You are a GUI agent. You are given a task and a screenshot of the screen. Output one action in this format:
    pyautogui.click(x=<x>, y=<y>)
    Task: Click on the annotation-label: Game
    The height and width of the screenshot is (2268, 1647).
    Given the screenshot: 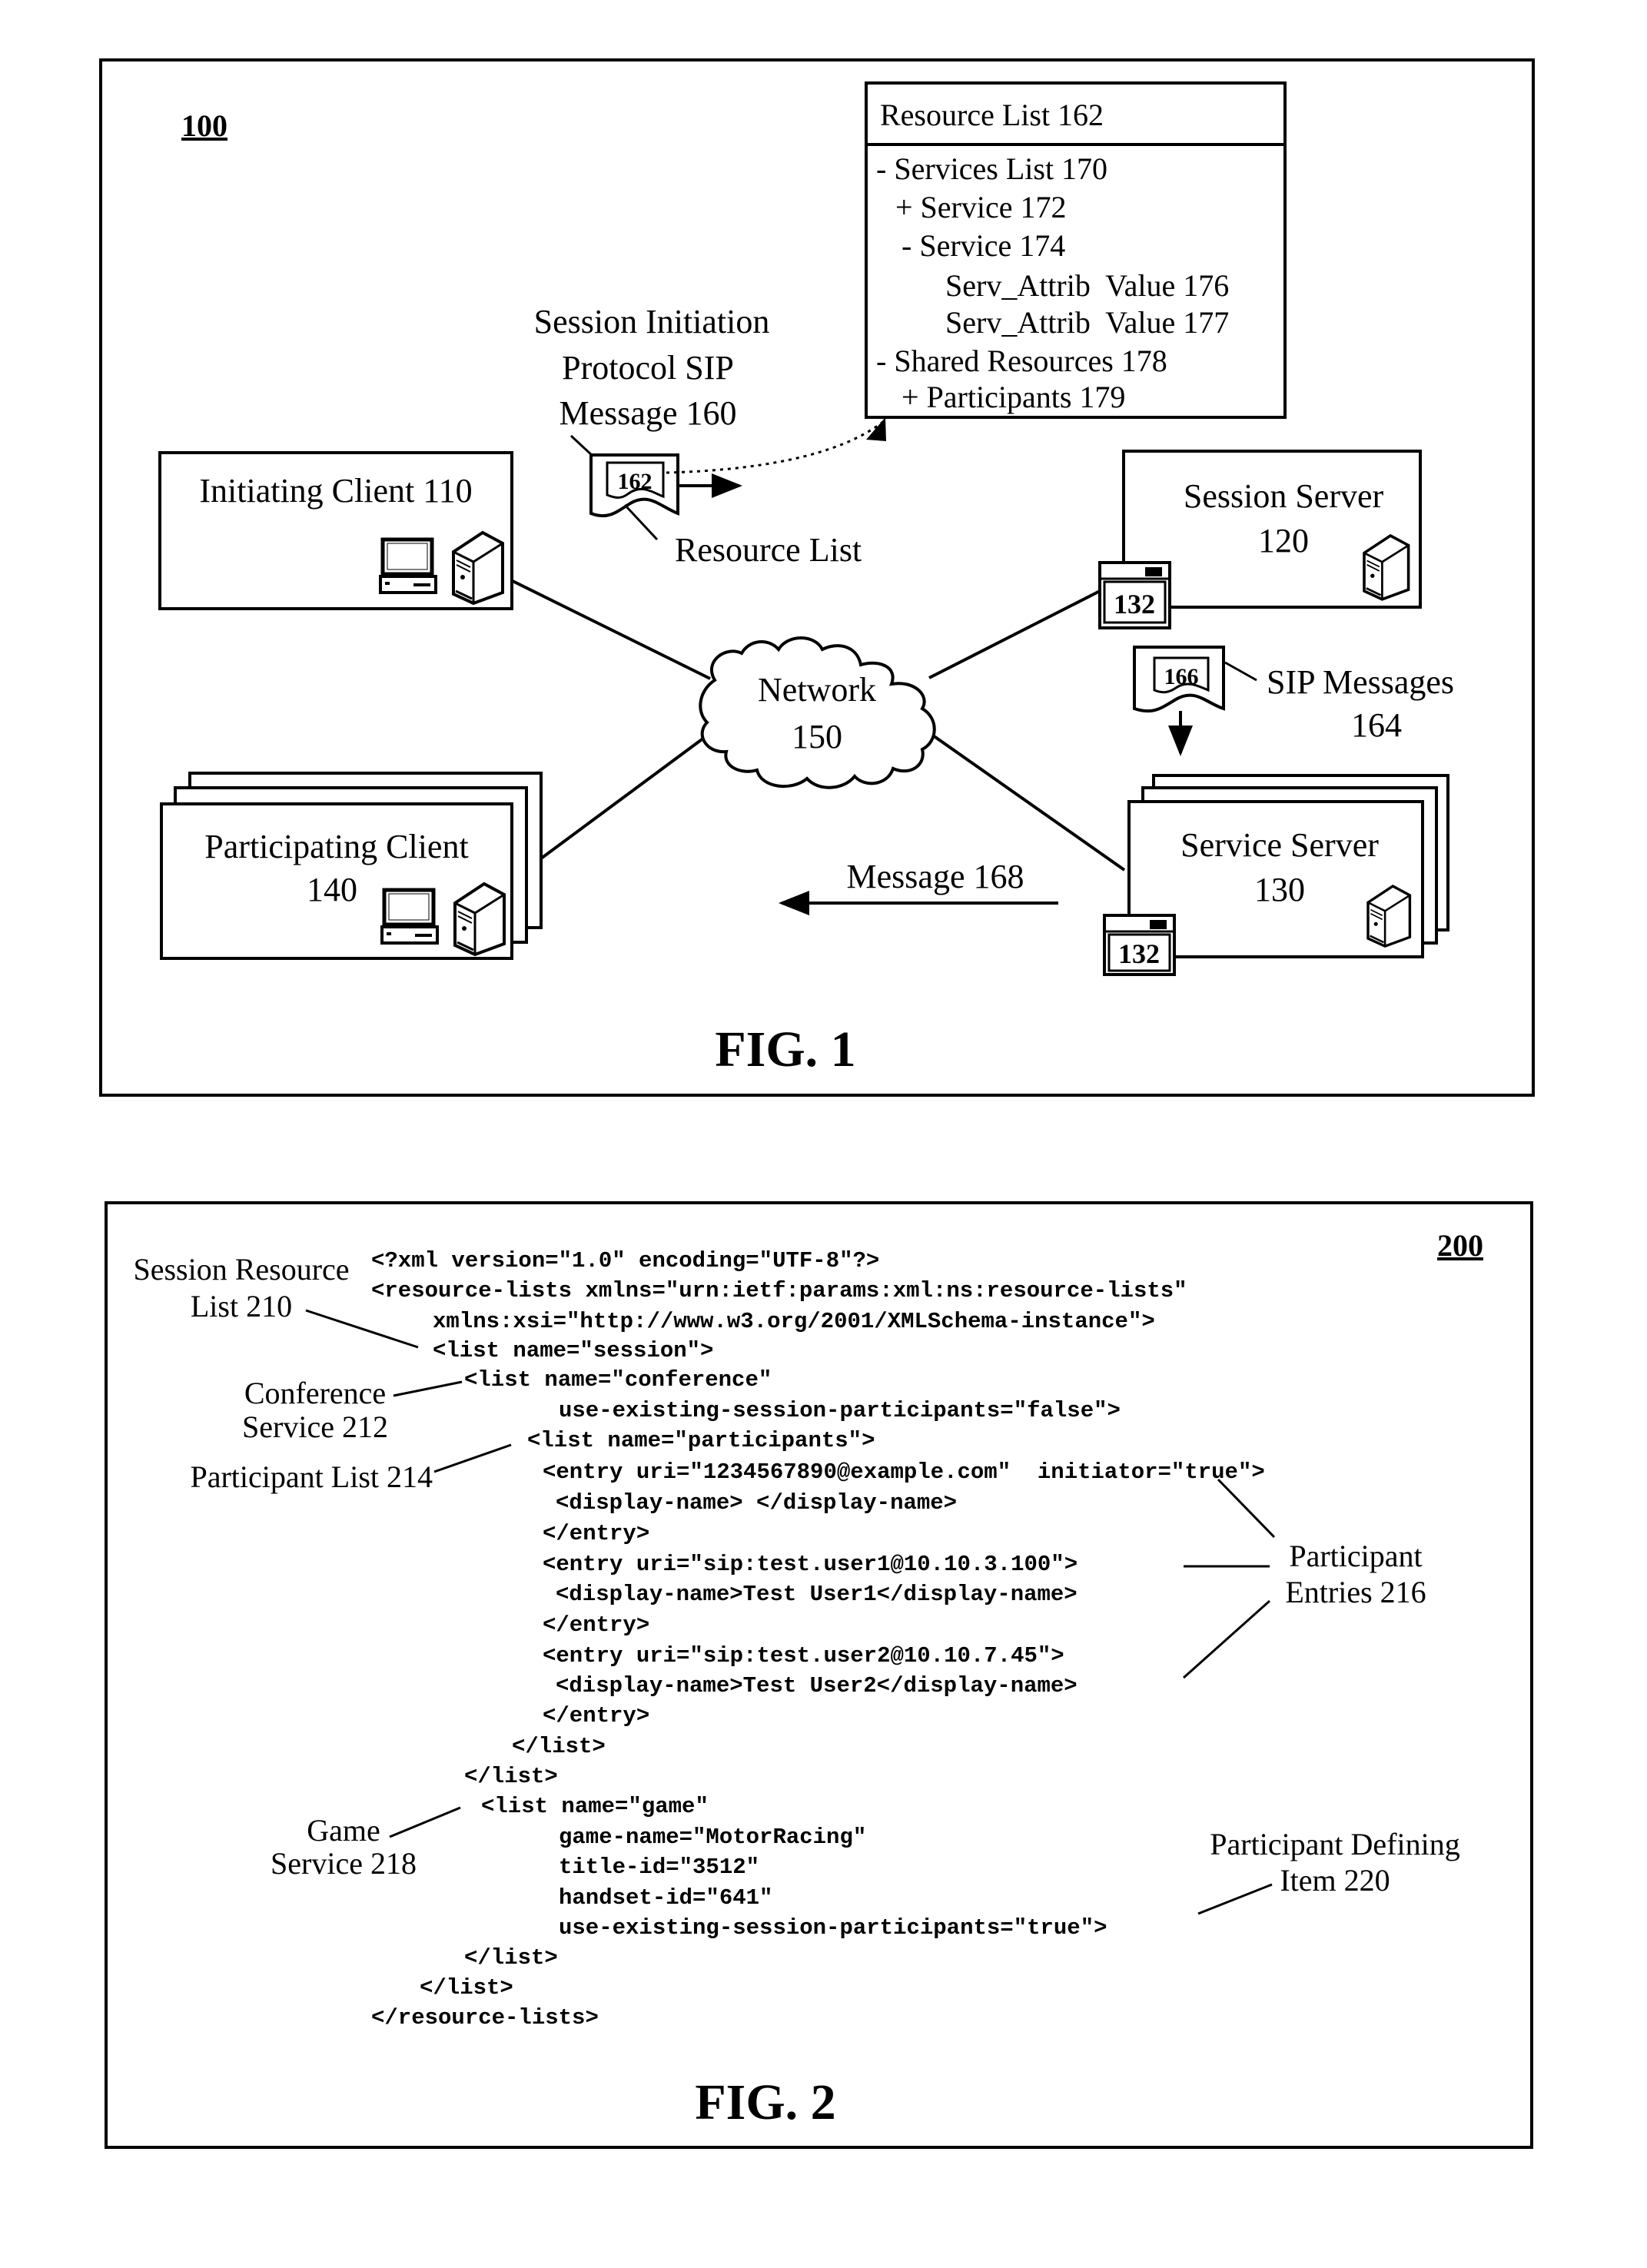 What is the action you would take?
    pyautogui.click(x=343, y=1830)
    